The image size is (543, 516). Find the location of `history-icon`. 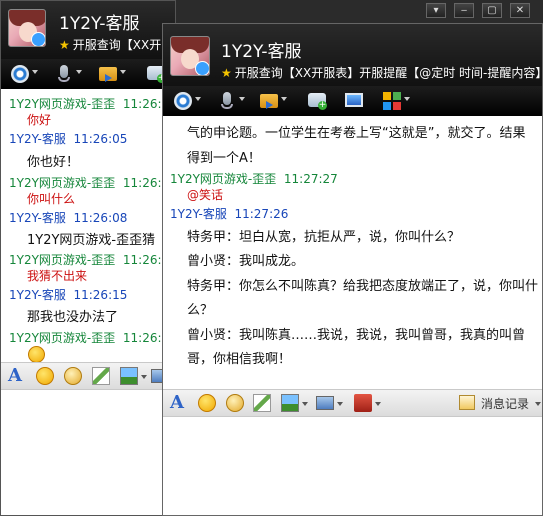

history-icon is located at coordinates (467, 402).